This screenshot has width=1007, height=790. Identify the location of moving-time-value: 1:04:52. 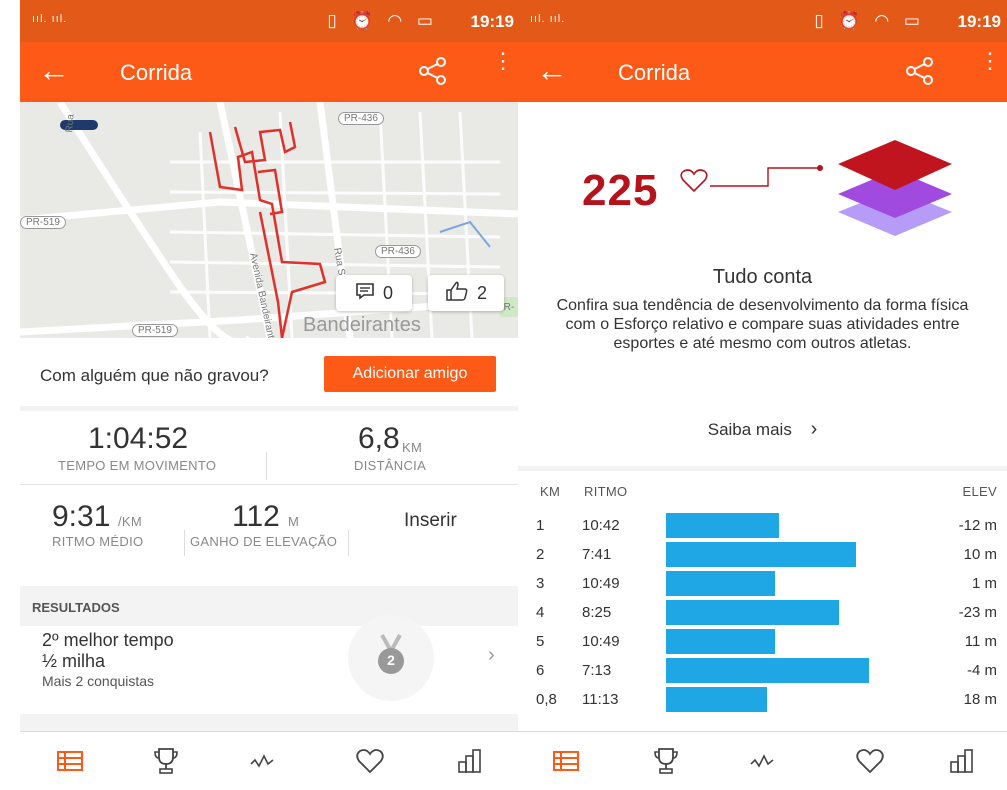
(138, 438).